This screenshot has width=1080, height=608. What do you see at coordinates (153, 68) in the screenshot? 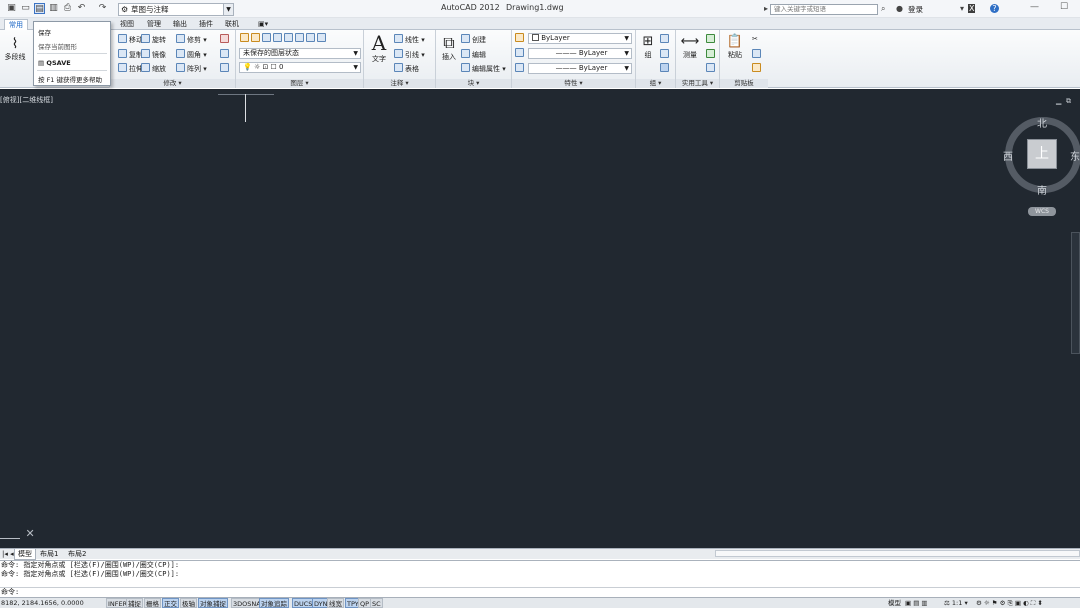
I see `scale-button: 缩放` at bounding box center [153, 68].